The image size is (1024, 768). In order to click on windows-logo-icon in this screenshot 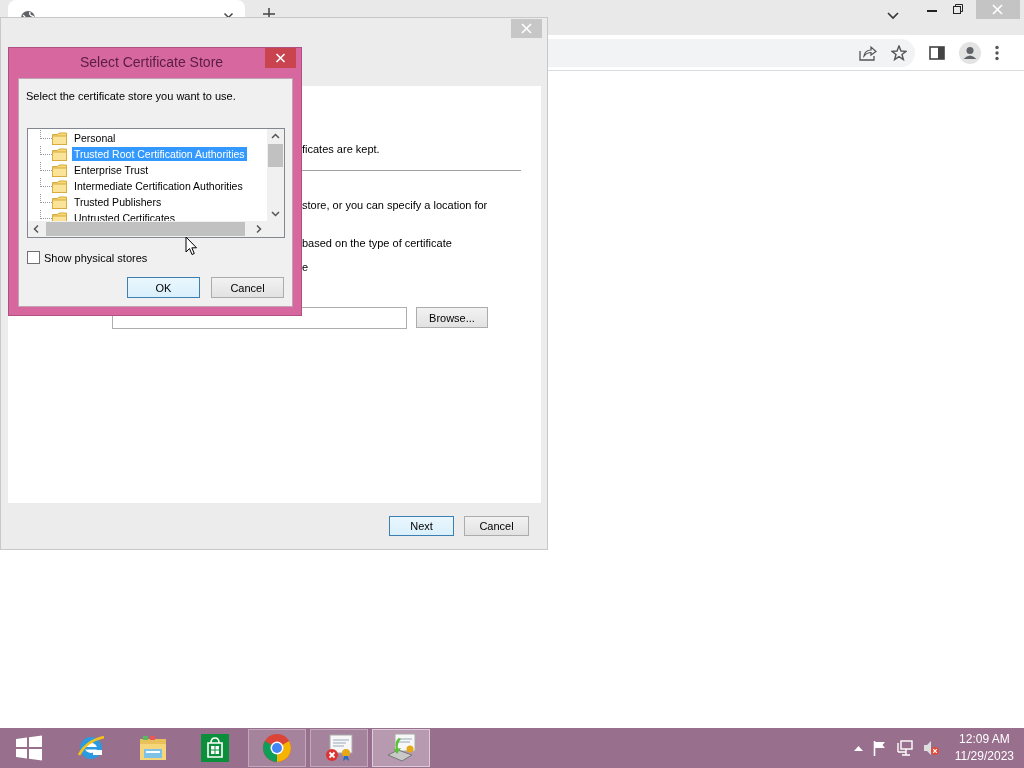, I will do `click(29, 748)`.